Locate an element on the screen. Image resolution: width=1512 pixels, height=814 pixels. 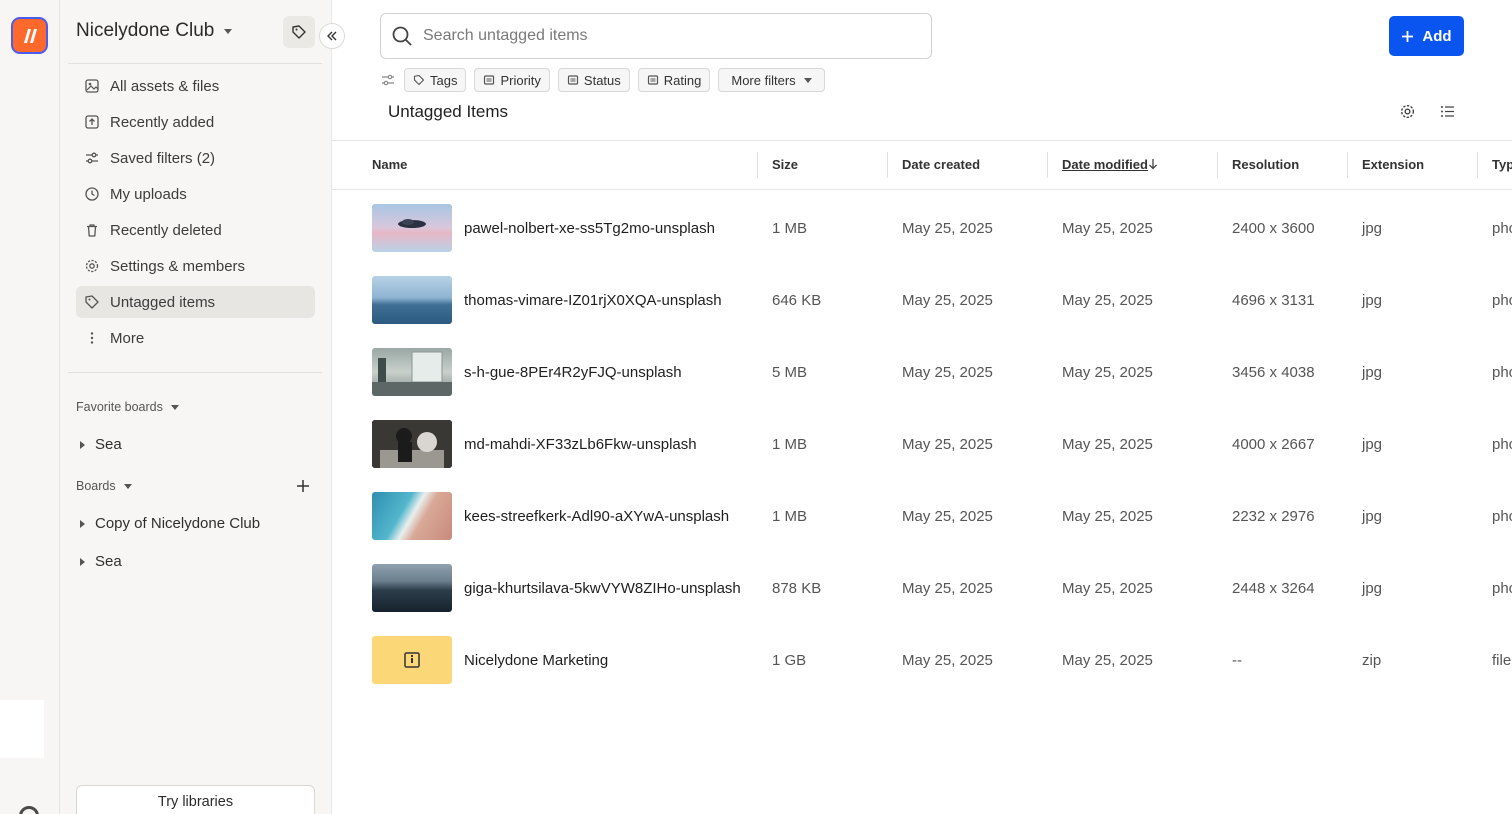
sidebar-item-untagged: Untagged items is located at coordinates (195, 302).